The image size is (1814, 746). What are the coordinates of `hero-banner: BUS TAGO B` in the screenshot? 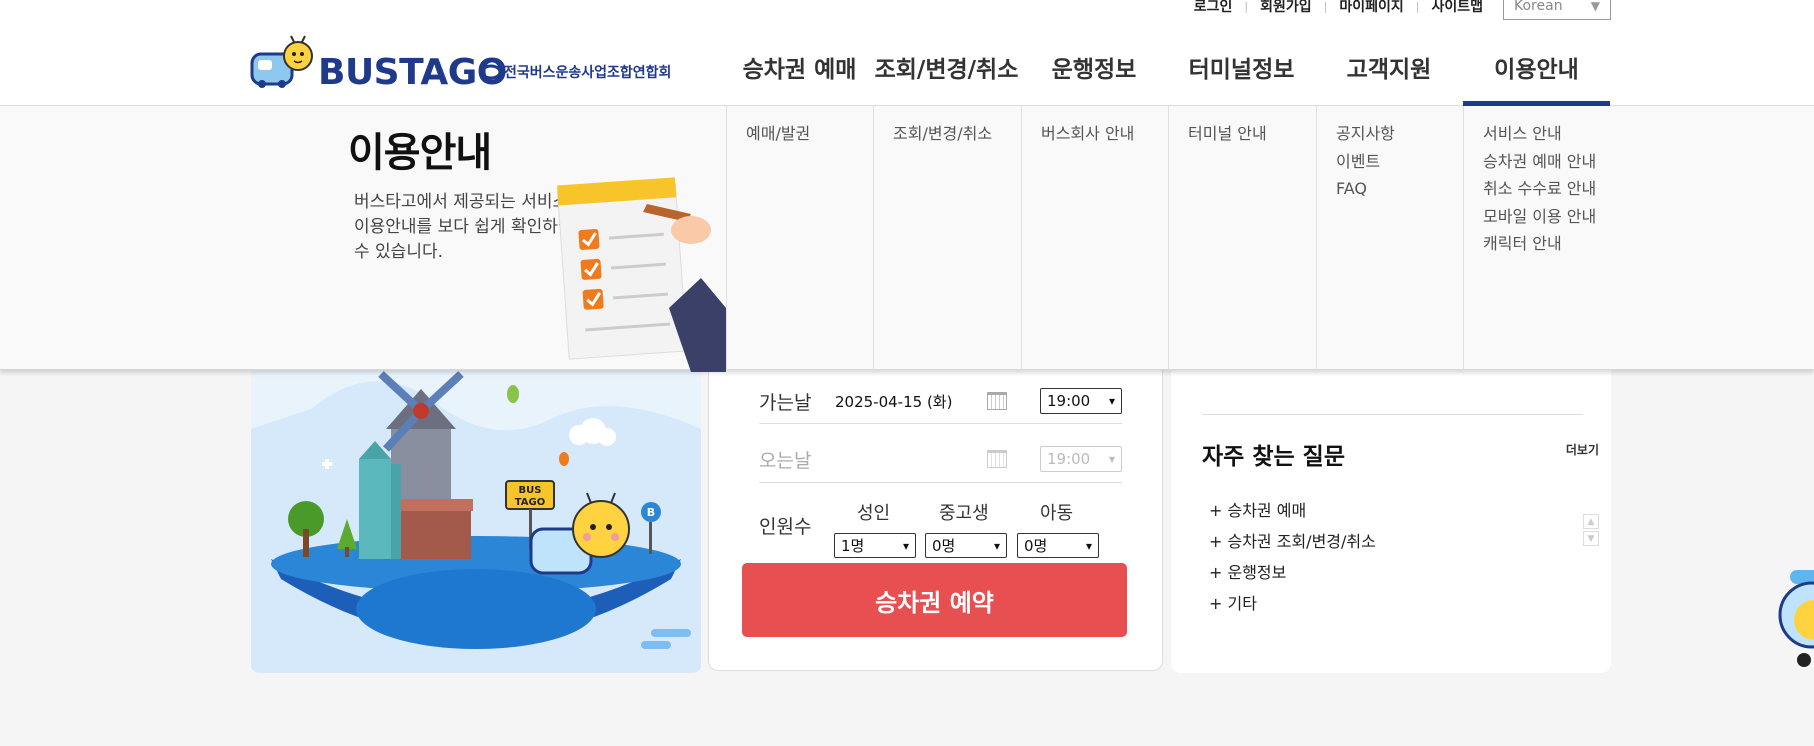 It's located at (476, 521).